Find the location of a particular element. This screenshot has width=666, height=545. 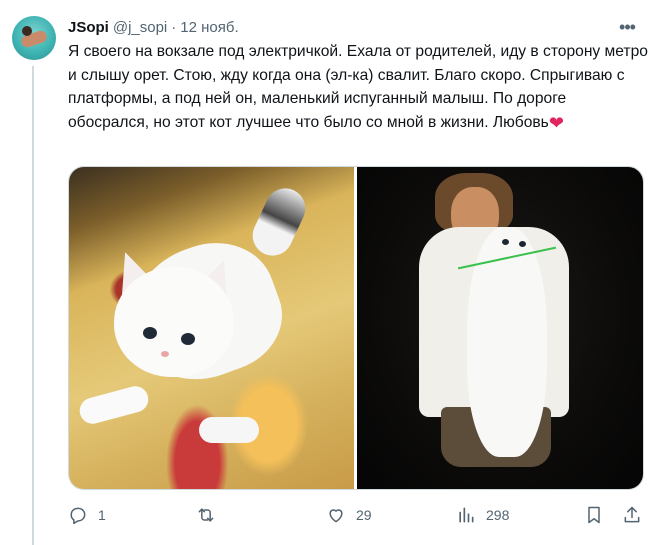

reply-button: 1 is located at coordinates (87, 515).